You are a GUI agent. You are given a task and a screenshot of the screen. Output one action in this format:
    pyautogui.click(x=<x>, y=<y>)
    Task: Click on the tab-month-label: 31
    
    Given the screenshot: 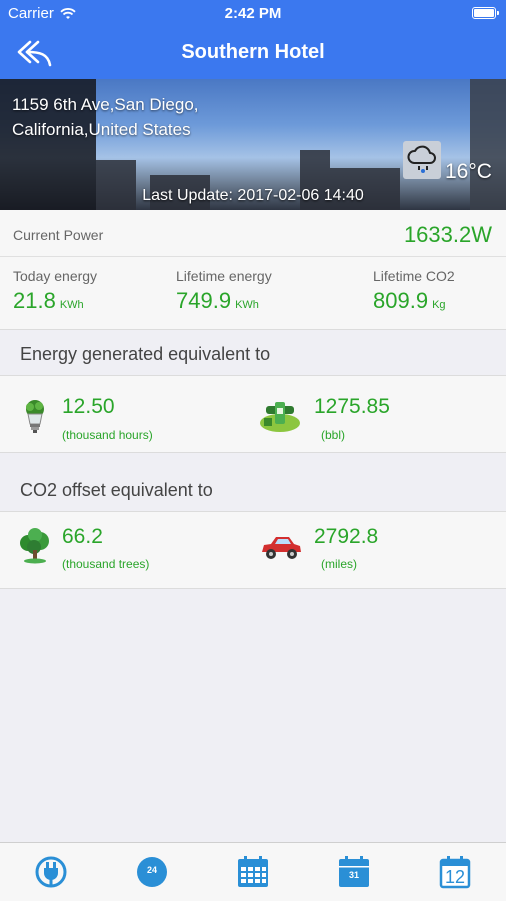 What is the action you would take?
    pyautogui.click(x=353, y=875)
    